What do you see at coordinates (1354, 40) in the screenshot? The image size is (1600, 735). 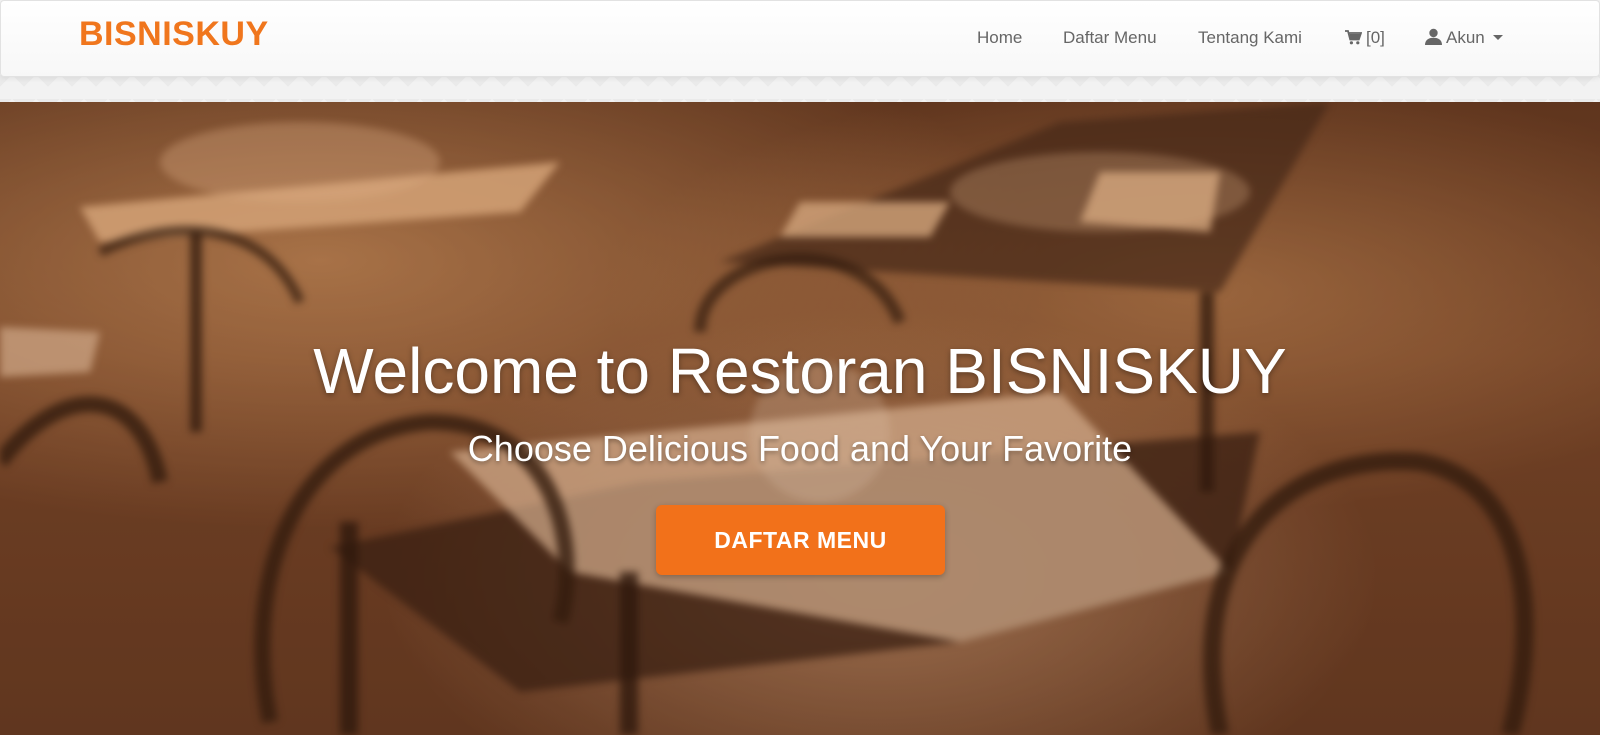 I see `shopping-cart-icon` at bounding box center [1354, 40].